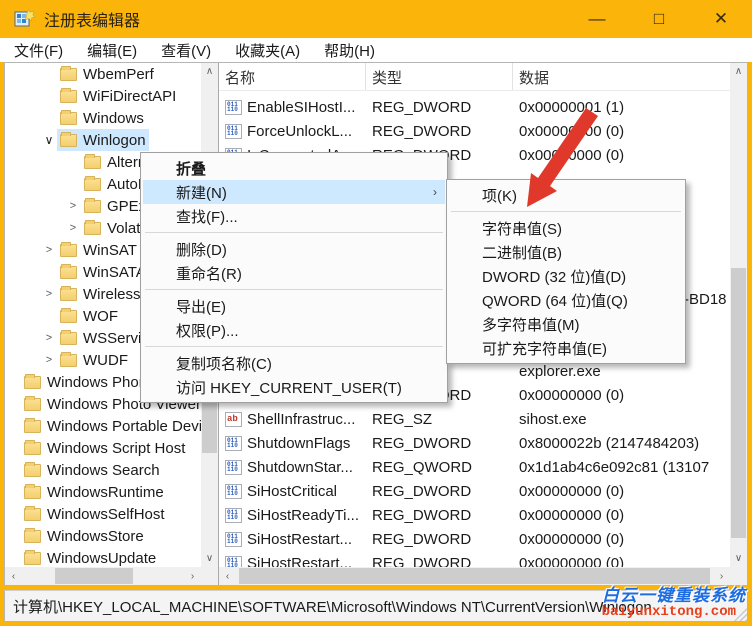 This screenshot has height=626, width=752. Describe the element at coordinates (474, 419) in the screenshot. I see `value-row: ab ShellInfrastruc... REG_SZ sihost.exe` at that location.